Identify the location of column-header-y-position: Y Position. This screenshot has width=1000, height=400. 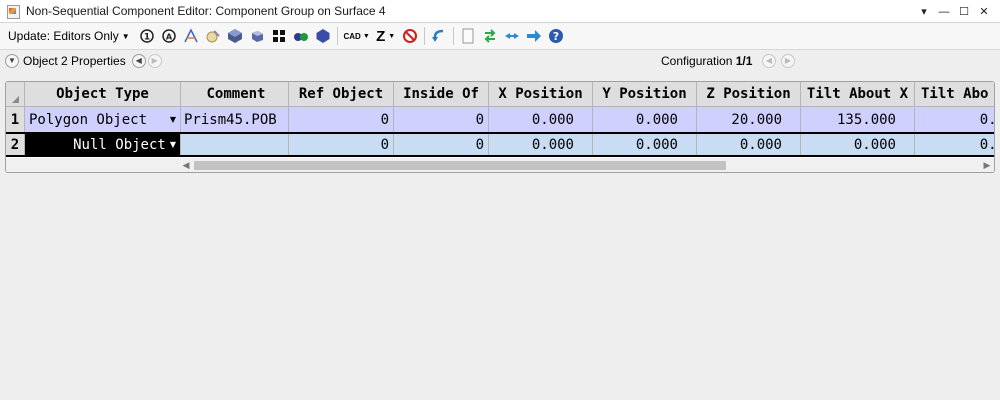
(645, 94).